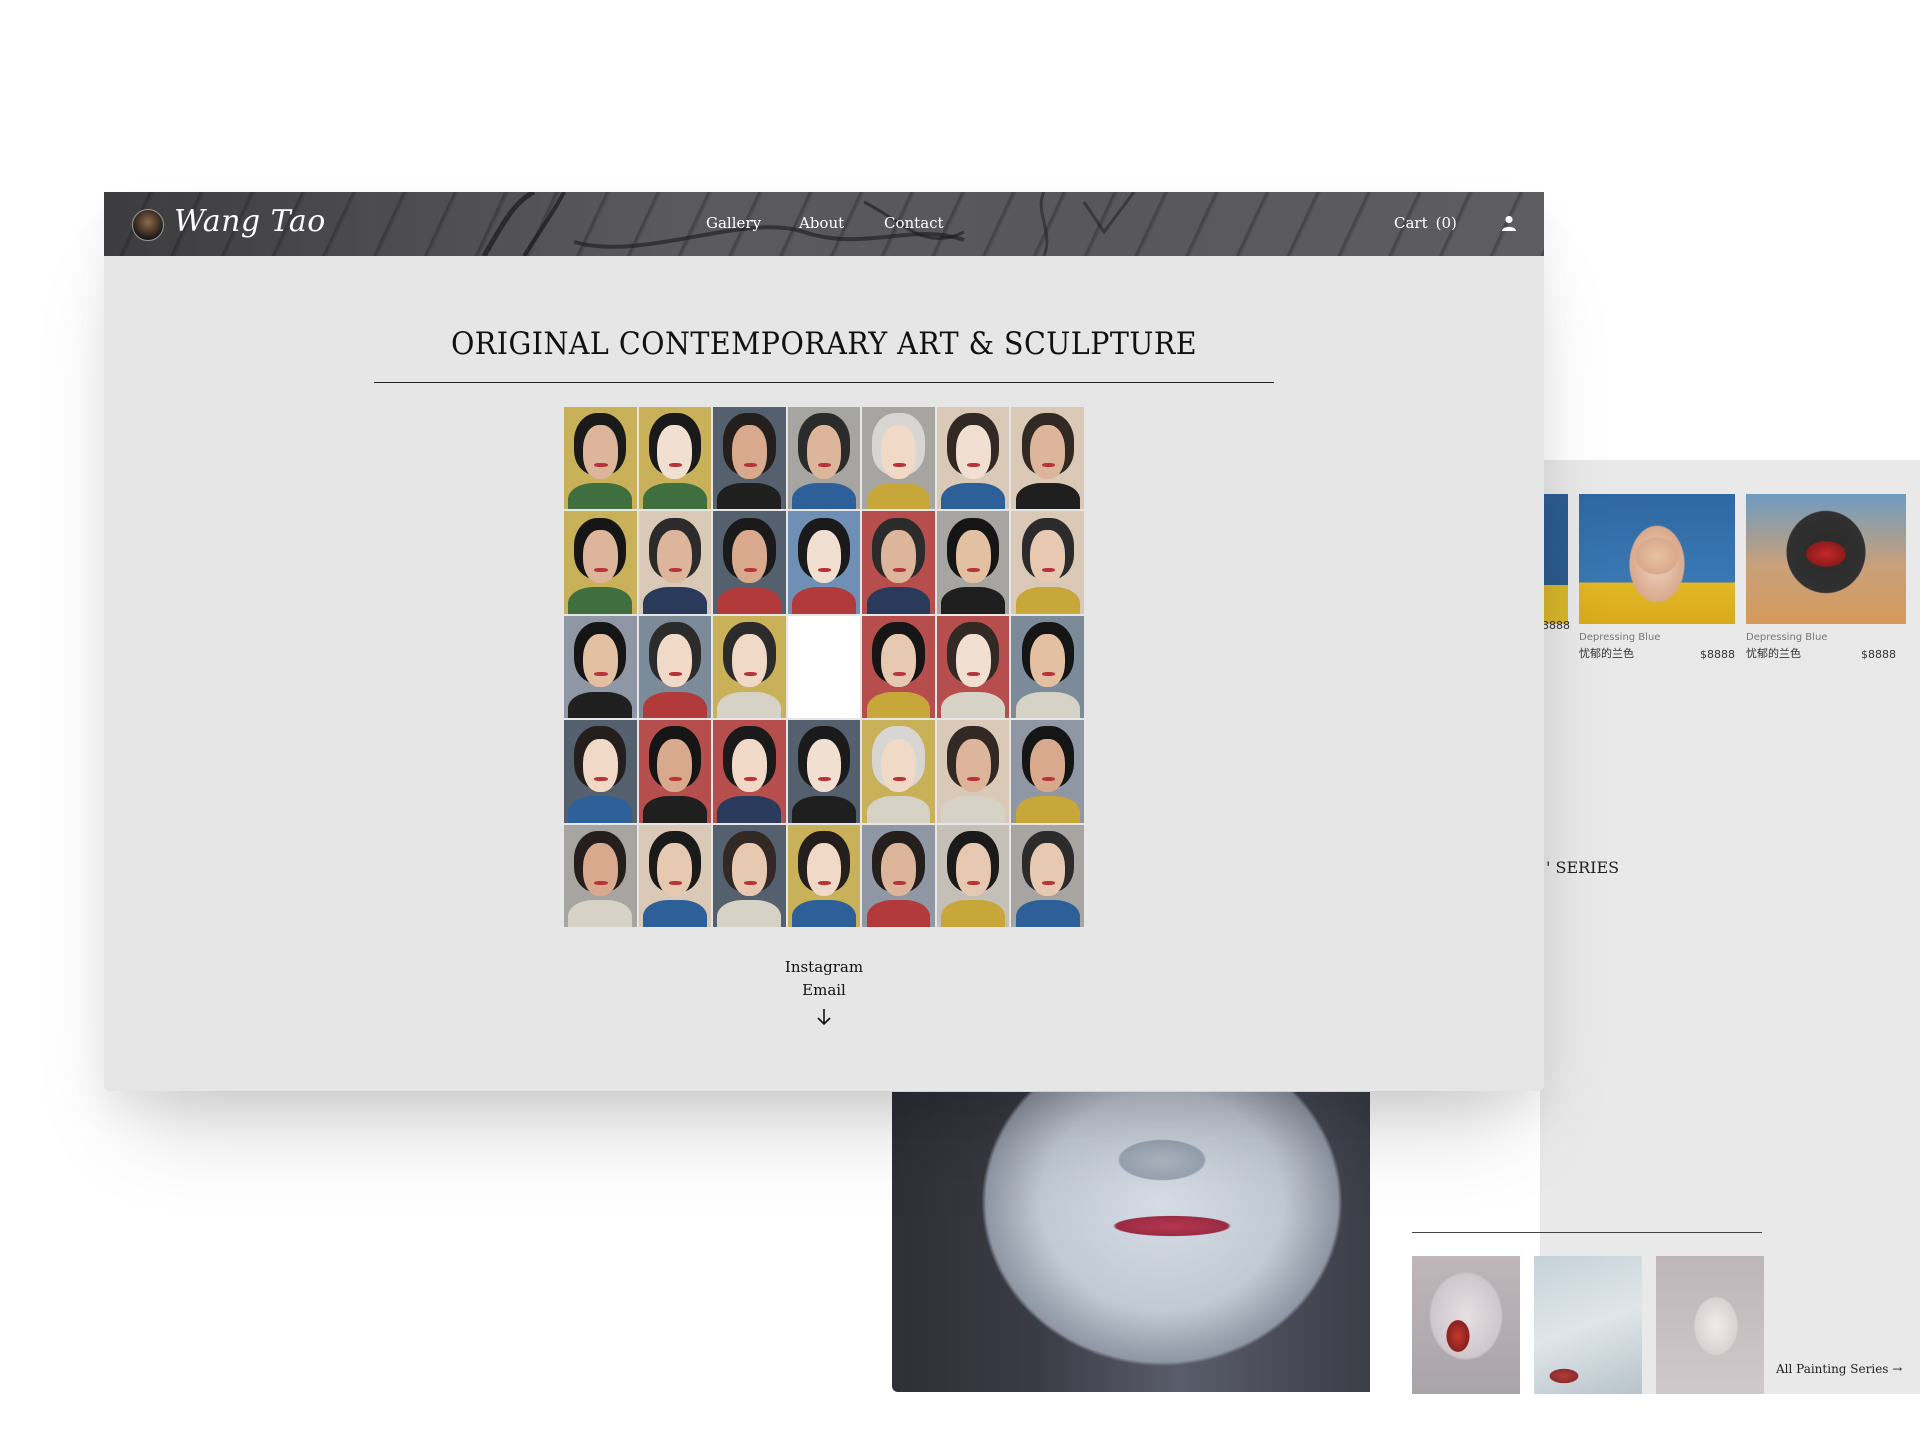 The image size is (1920, 1440). I want to click on nav-about: About, so click(821, 223).